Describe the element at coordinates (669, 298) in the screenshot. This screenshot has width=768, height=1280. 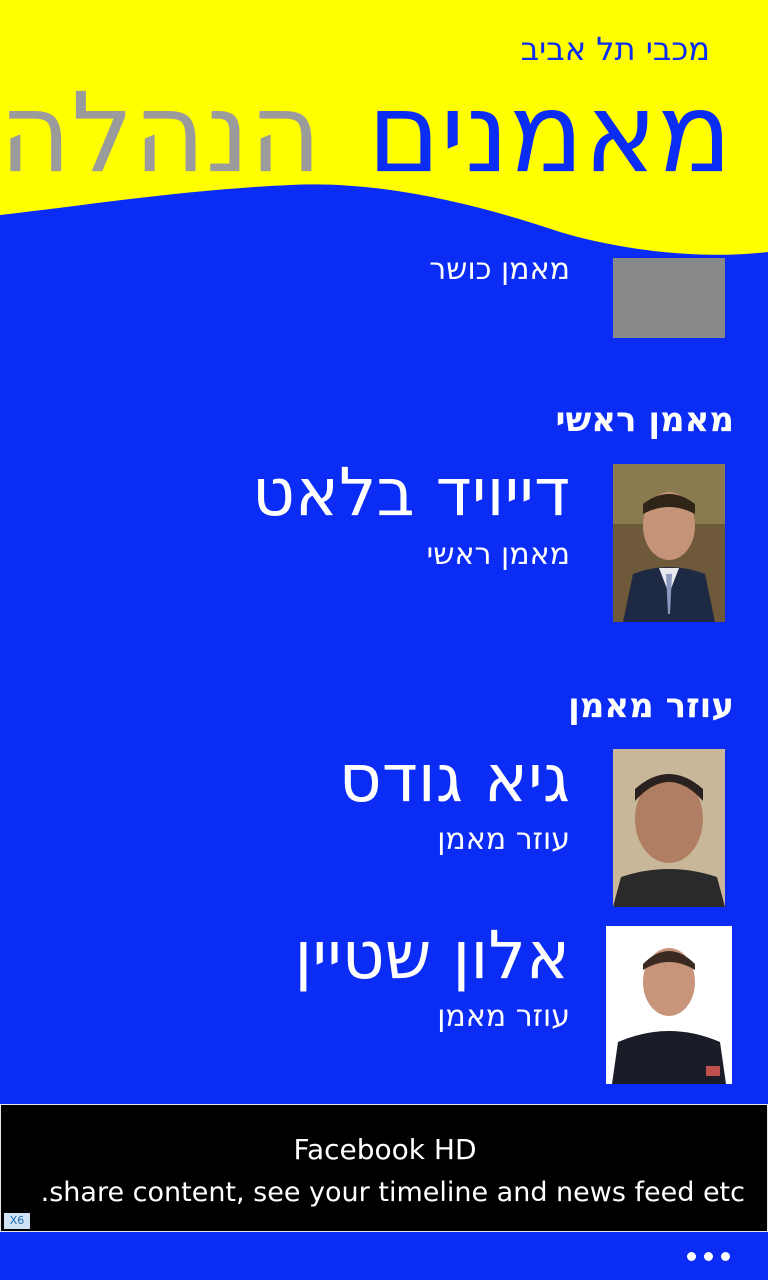
I see `placeholder-photo` at that location.